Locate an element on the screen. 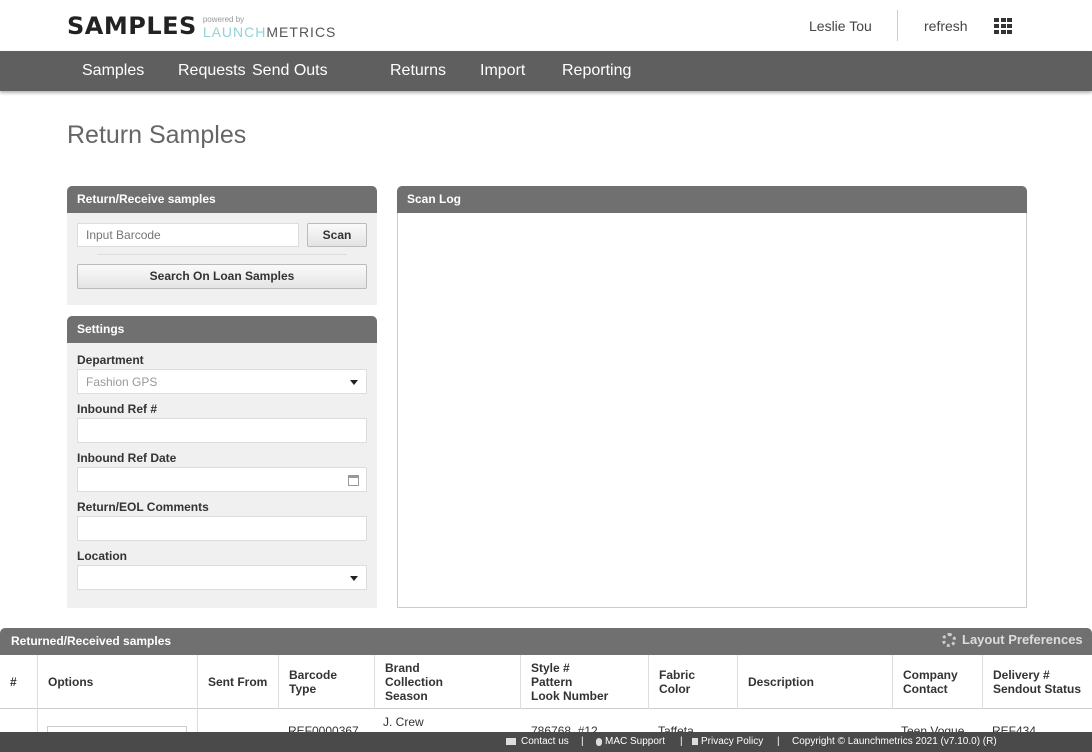 The width and height of the screenshot is (1092, 752). search-on-loan-button: Search On Loan Samples is located at coordinates (222, 276).